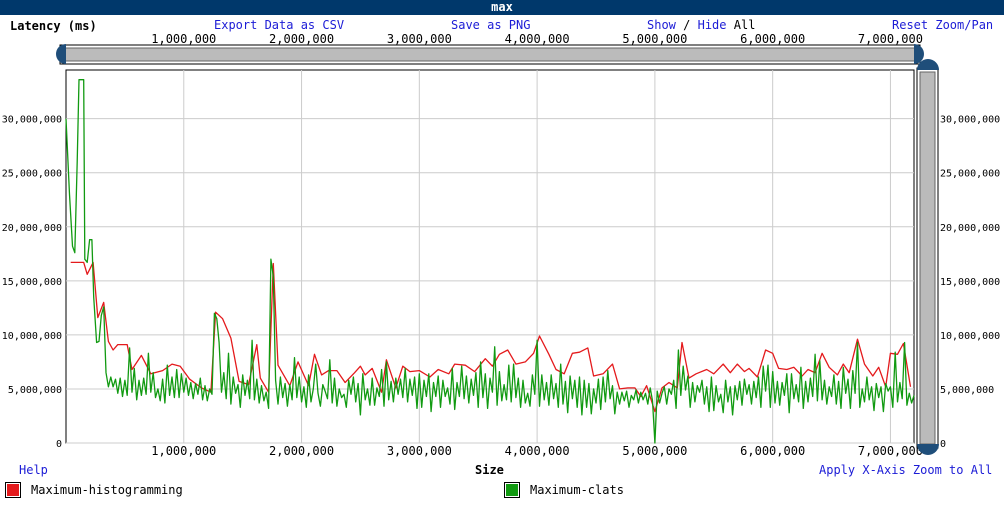 Image resolution: width=1004 pixels, height=514 pixels. Describe the element at coordinates (489, 470) in the screenshot. I see `x-axis-label: Size` at that location.